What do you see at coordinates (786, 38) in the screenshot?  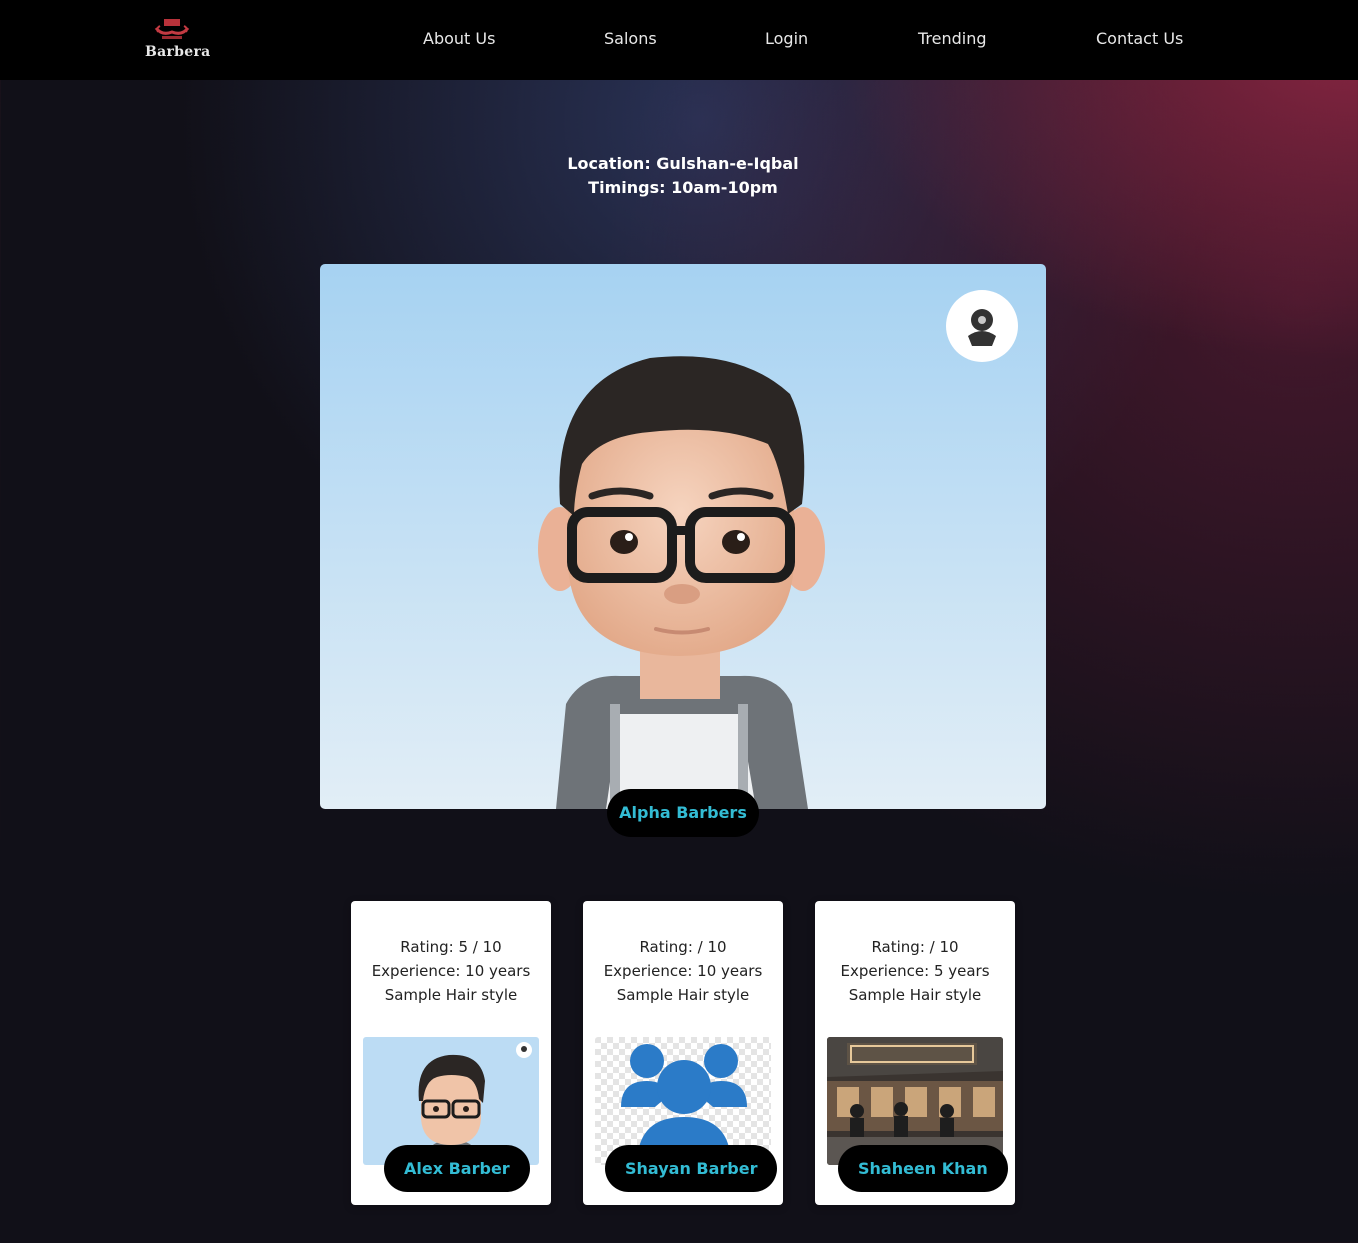 I see `nav-login: Login` at bounding box center [786, 38].